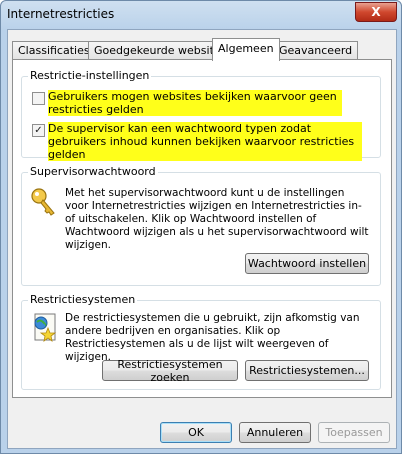 This screenshot has height=454, width=402. I want to click on checkmark-icon: ✓, so click(38, 130).